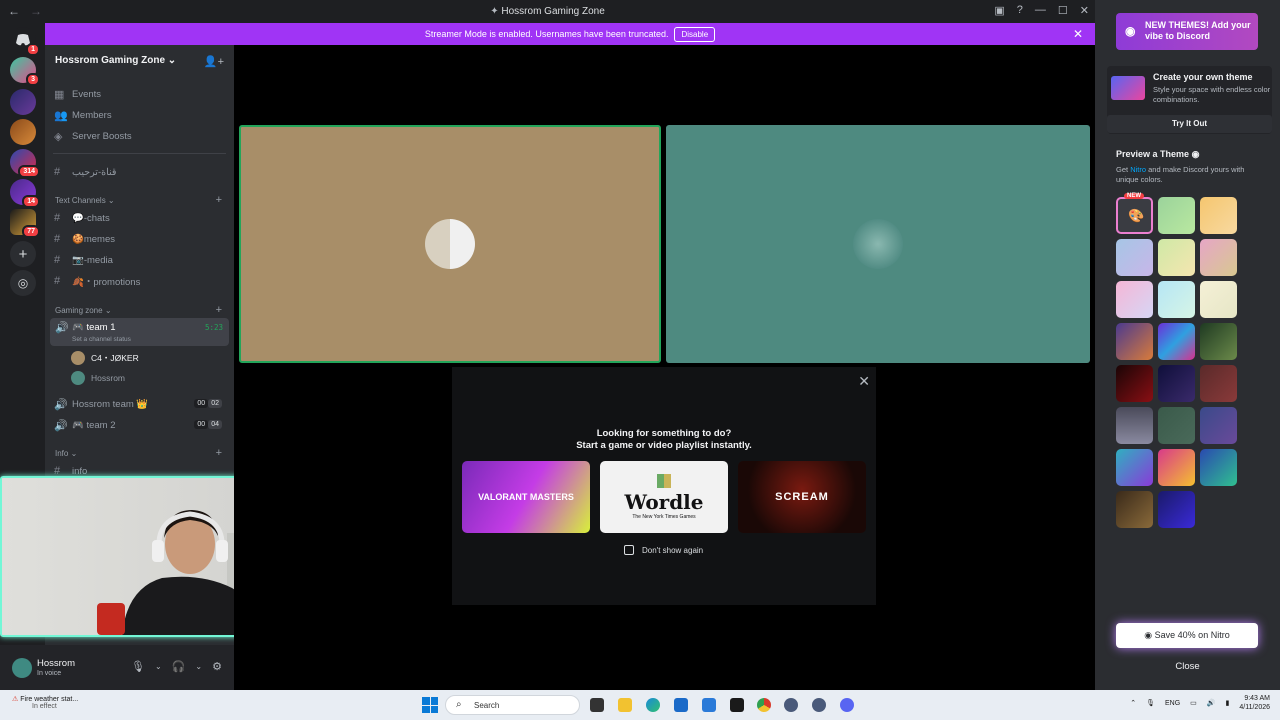 The width and height of the screenshot is (1280, 720). What do you see at coordinates (1020, 10) in the screenshot?
I see `help-icon: ?` at bounding box center [1020, 10].